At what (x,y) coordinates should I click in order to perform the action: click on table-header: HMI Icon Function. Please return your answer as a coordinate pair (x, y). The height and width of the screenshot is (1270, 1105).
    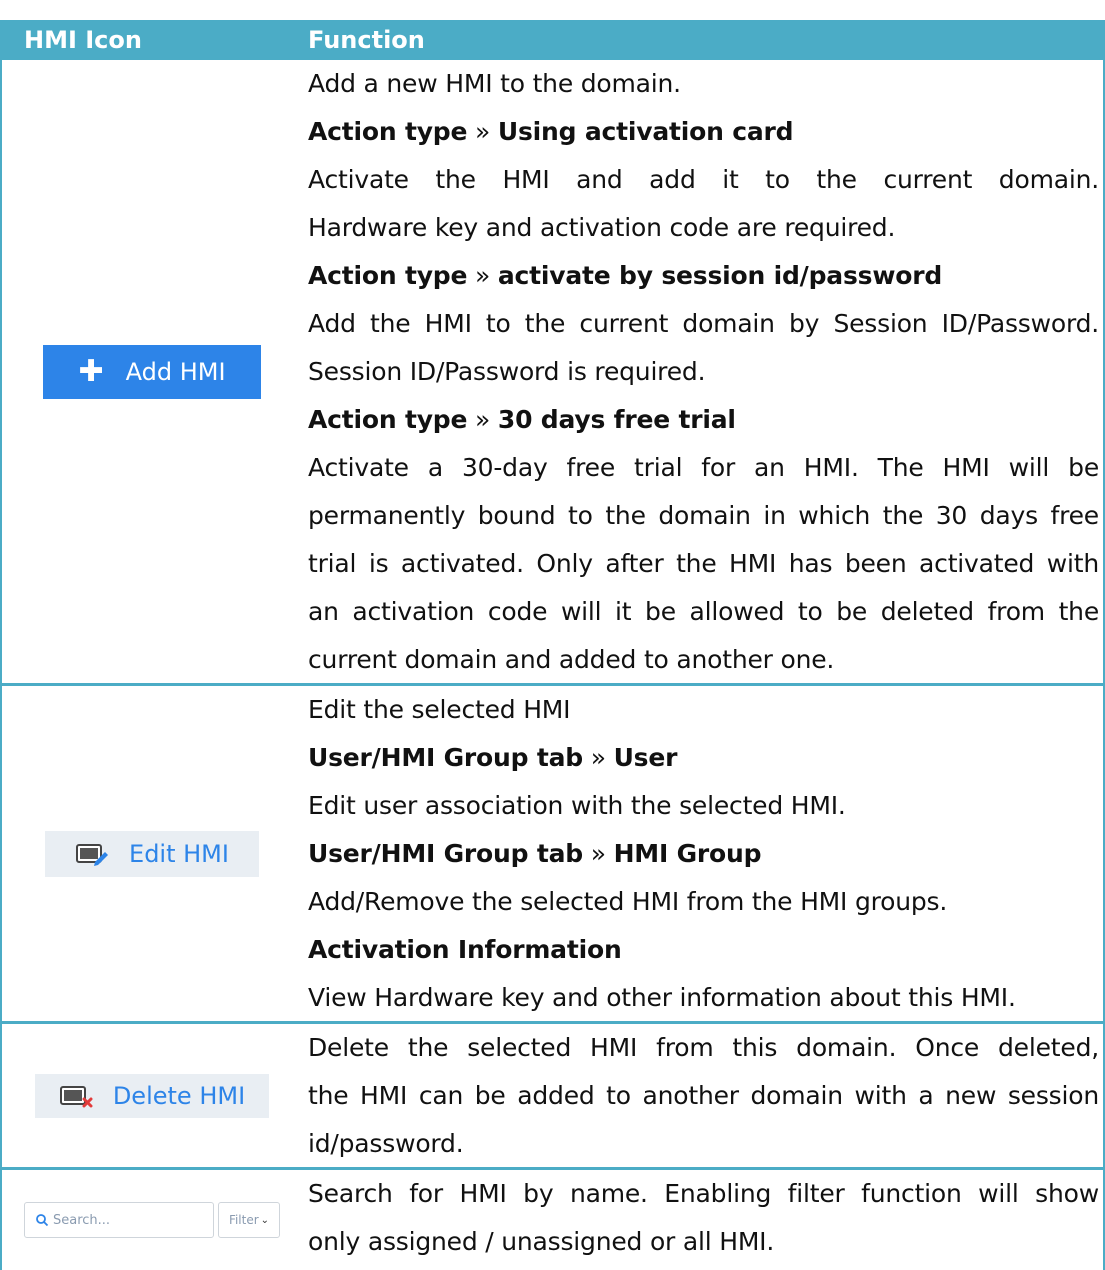
    Looking at the image, I should click on (552, 40).